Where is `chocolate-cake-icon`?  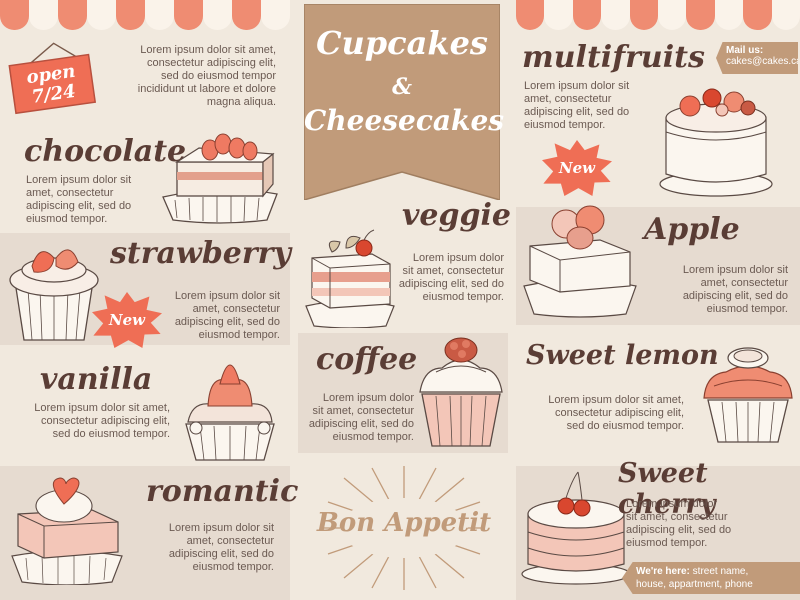 chocolate-cake-icon is located at coordinates (220, 178).